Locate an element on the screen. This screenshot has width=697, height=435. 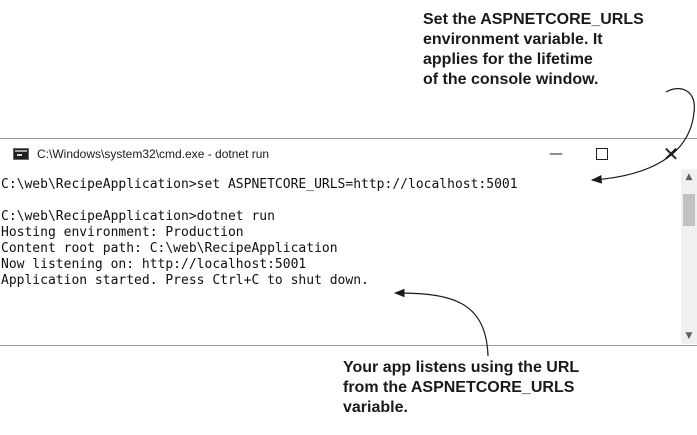
scroll-down-arrow-icon: ▼ is located at coordinates (689, 336).